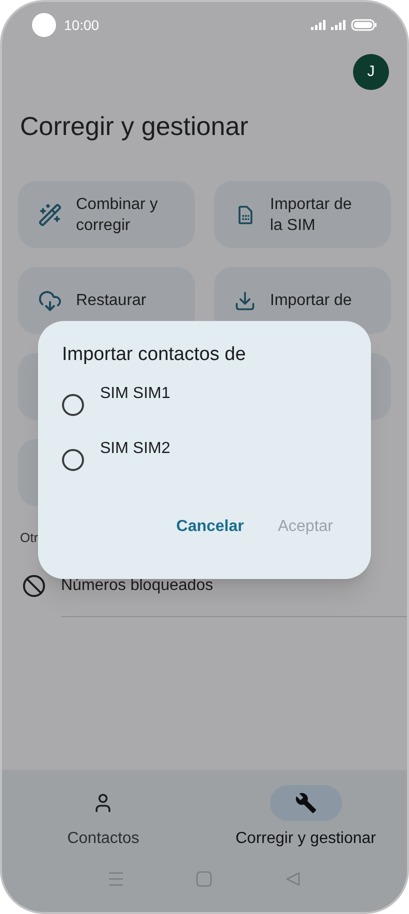 Image resolution: width=409 pixels, height=914 pixels. What do you see at coordinates (50, 214) in the screenshot?
I see `magic-wand-icon` at bounding box center [50, 214].